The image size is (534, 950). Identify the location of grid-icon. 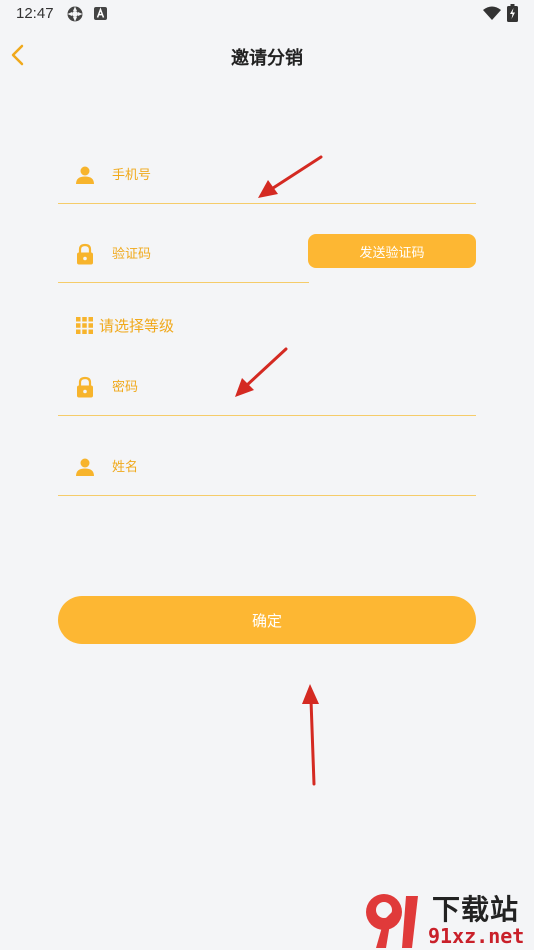
(84, 325).